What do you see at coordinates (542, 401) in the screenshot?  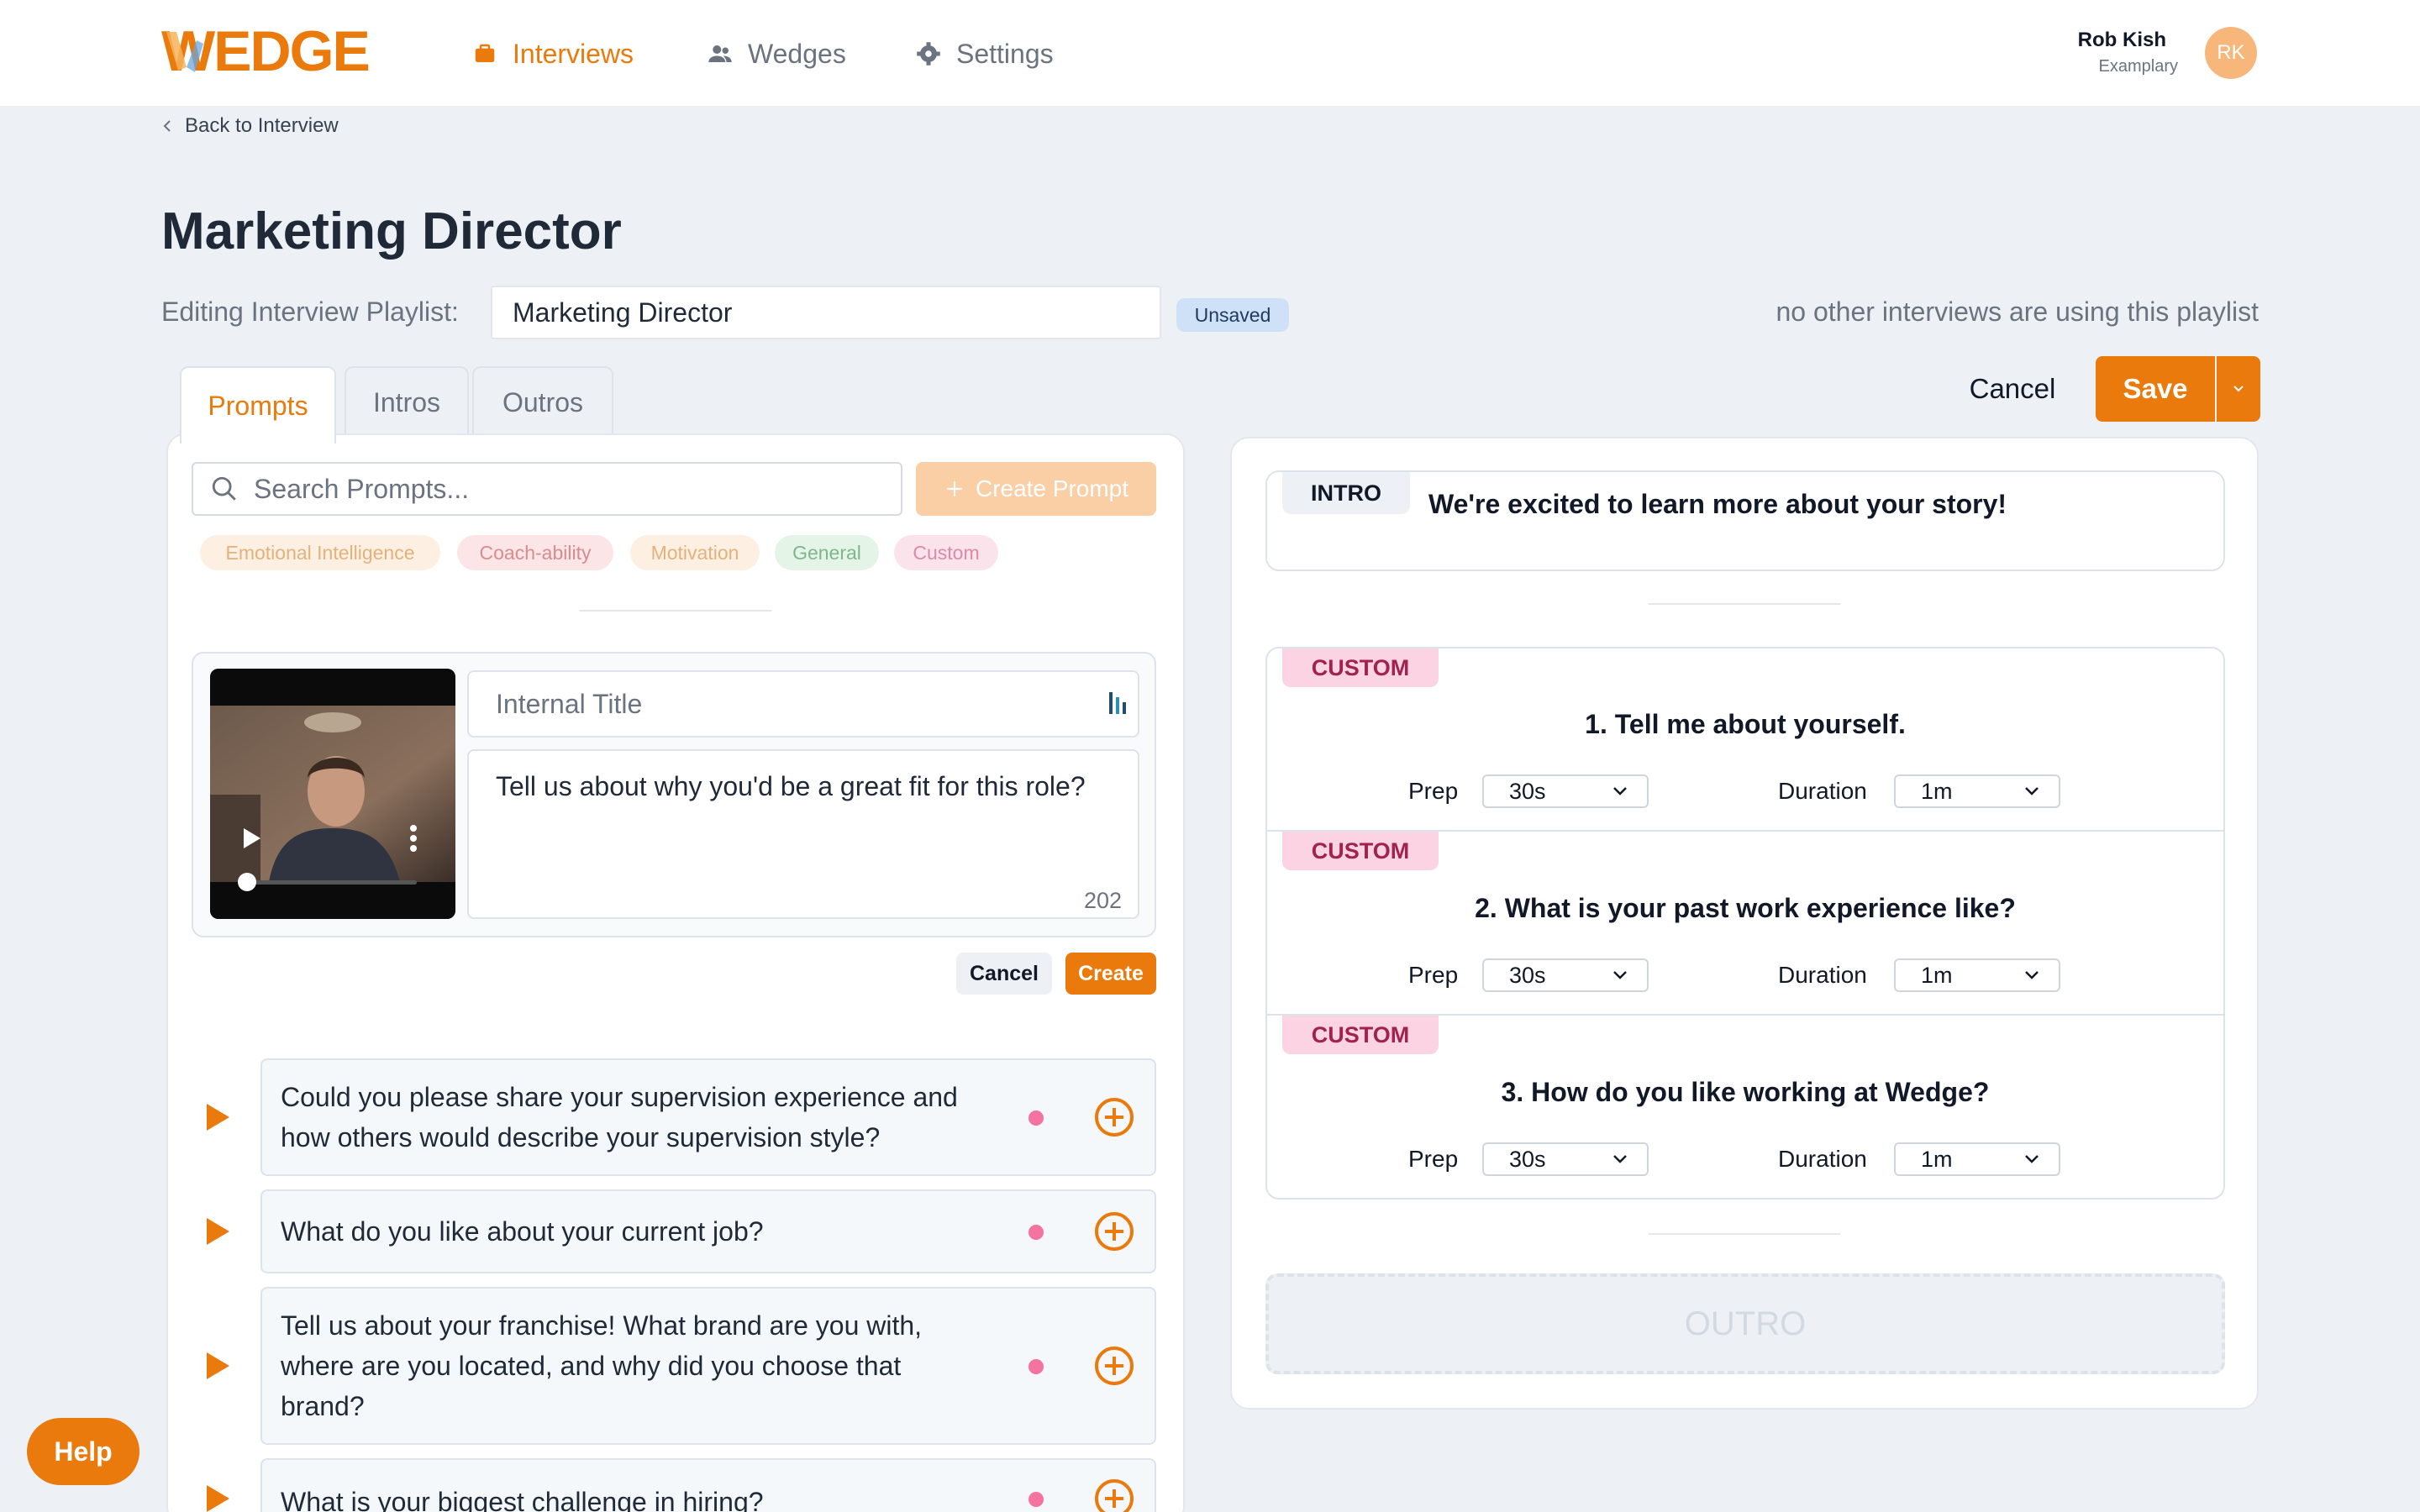 I see `tab-outros: Outros` at bounding box center [542, 401].